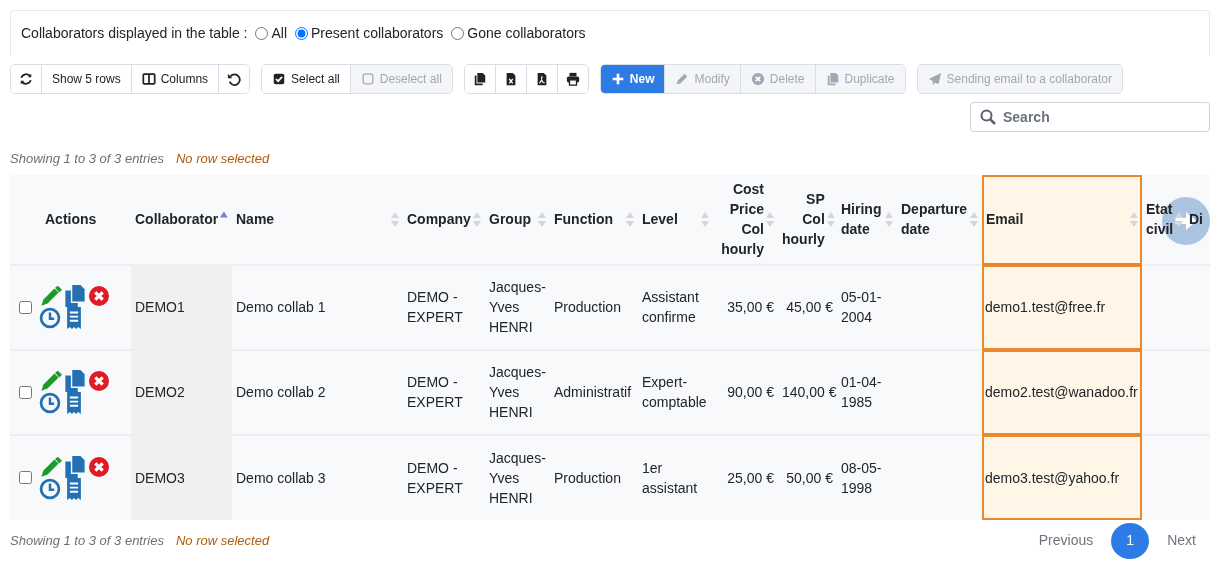 The height and width of the screenshot is (579, 1220). Describe the element at coordinates (861, 392) in the screenshot. I see `table-cell: 01-04-1985` at that location.